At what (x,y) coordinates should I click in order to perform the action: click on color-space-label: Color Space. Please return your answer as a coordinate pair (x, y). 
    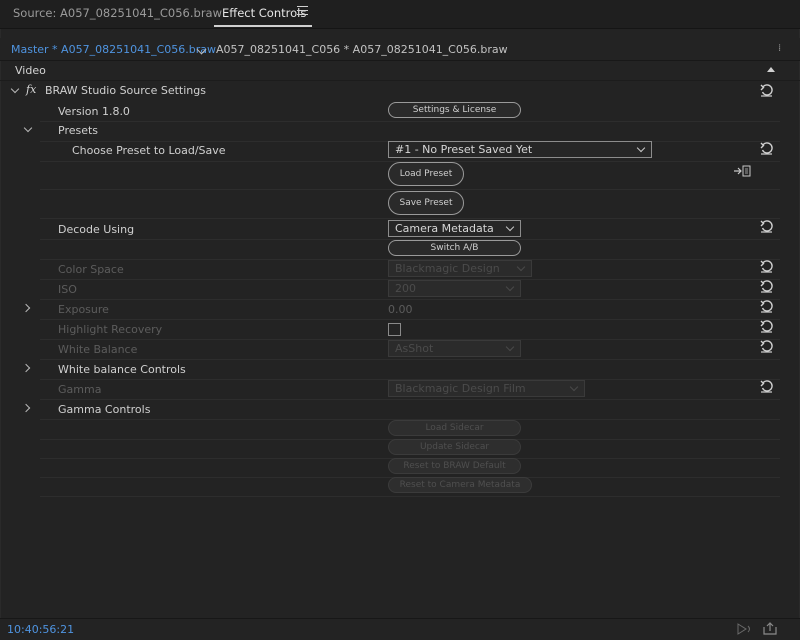
    Looking at the image, I should click on (91, 269).